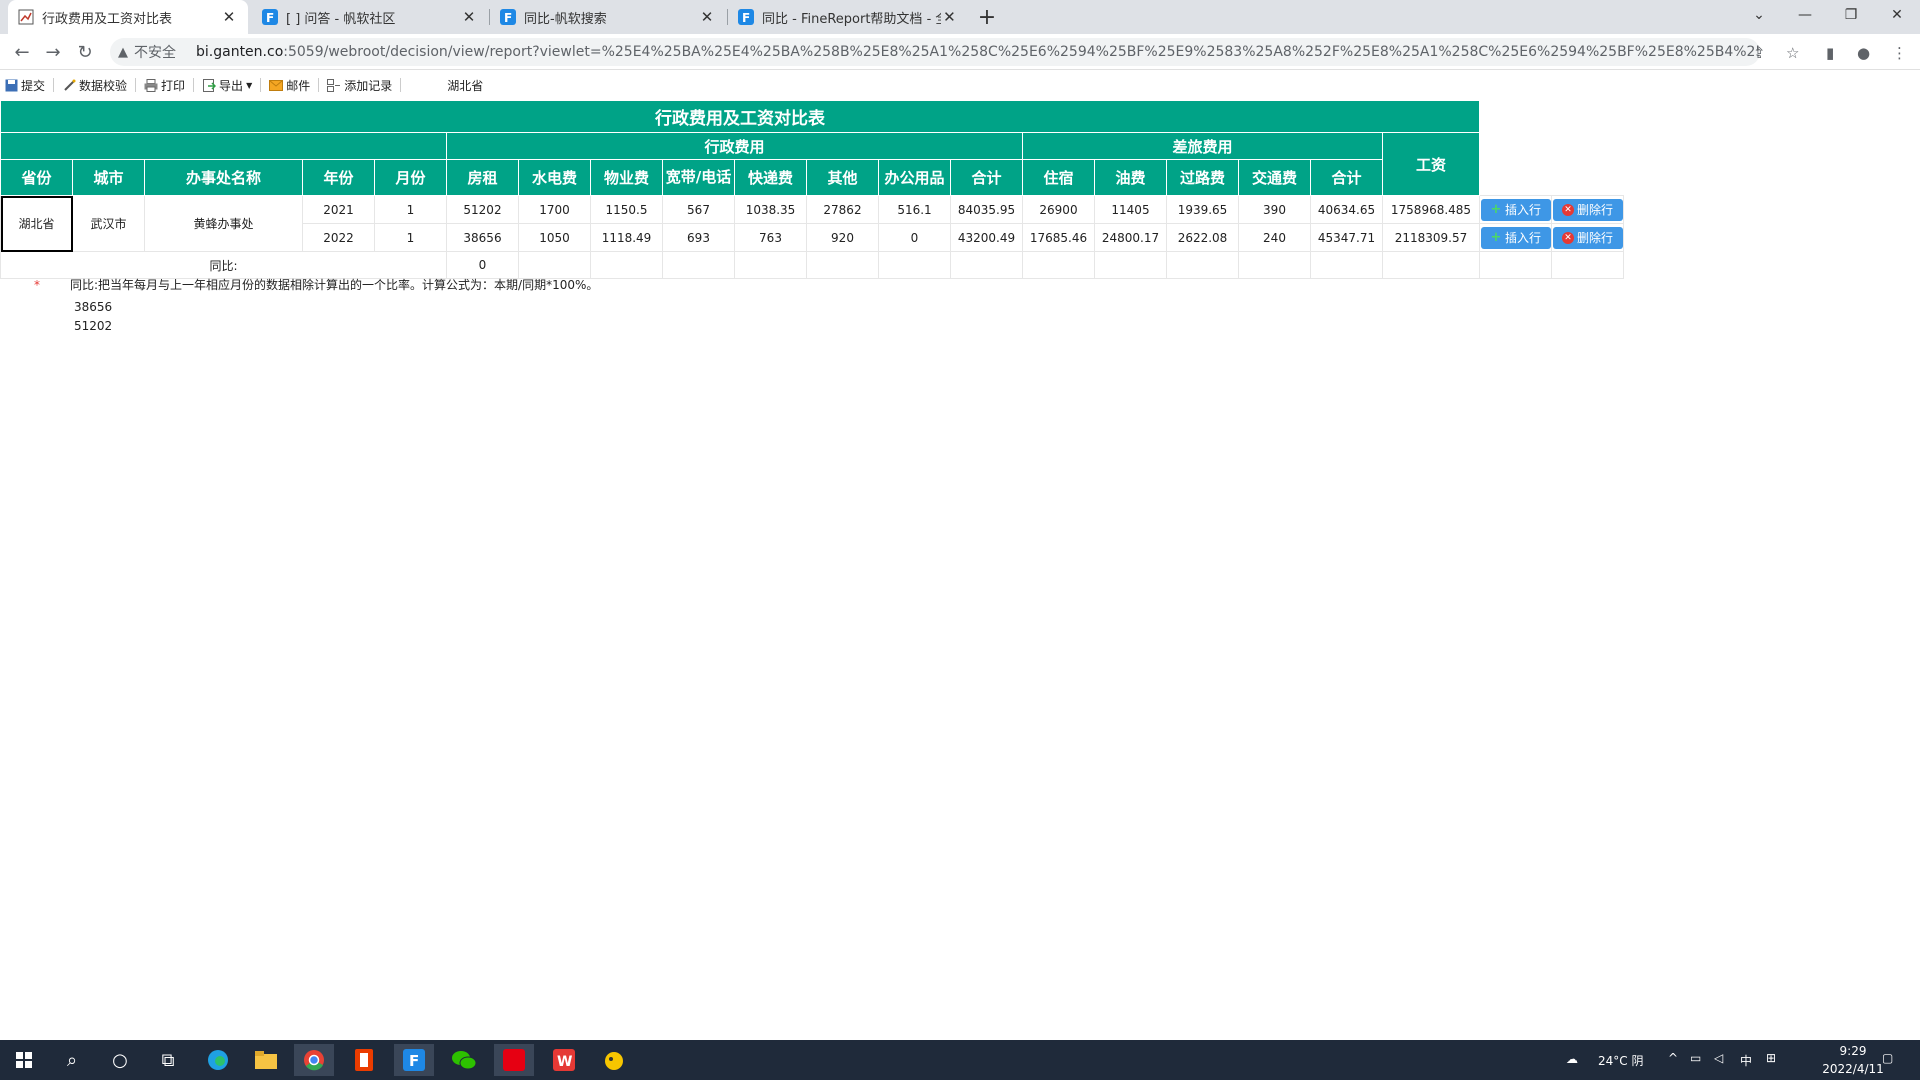 This screenshot has height=1080, width=1920. What do you see at coordinates (608, 17) in the screenshot?
I see `tab-search: F 同比-帆软搜索 ✕` at bounding box center [608, 17].